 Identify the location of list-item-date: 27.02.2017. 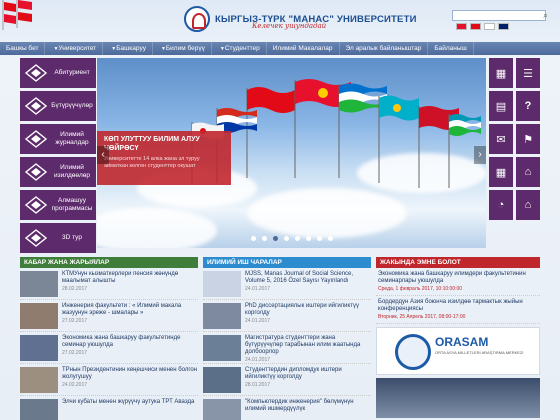
(75, 353).